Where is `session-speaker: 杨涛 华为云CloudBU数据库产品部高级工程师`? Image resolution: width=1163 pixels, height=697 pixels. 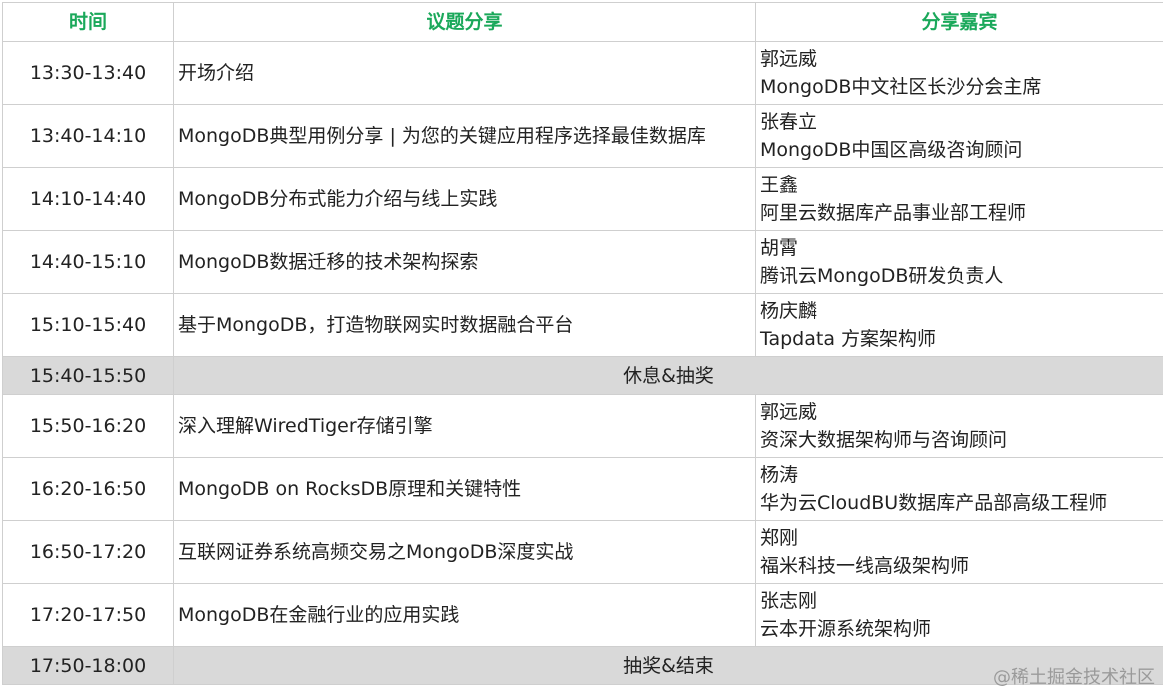
session-speaker: 杨涛 华为云CloudBU数据库产品部高级工程师 is located at coordinates (959, 489).